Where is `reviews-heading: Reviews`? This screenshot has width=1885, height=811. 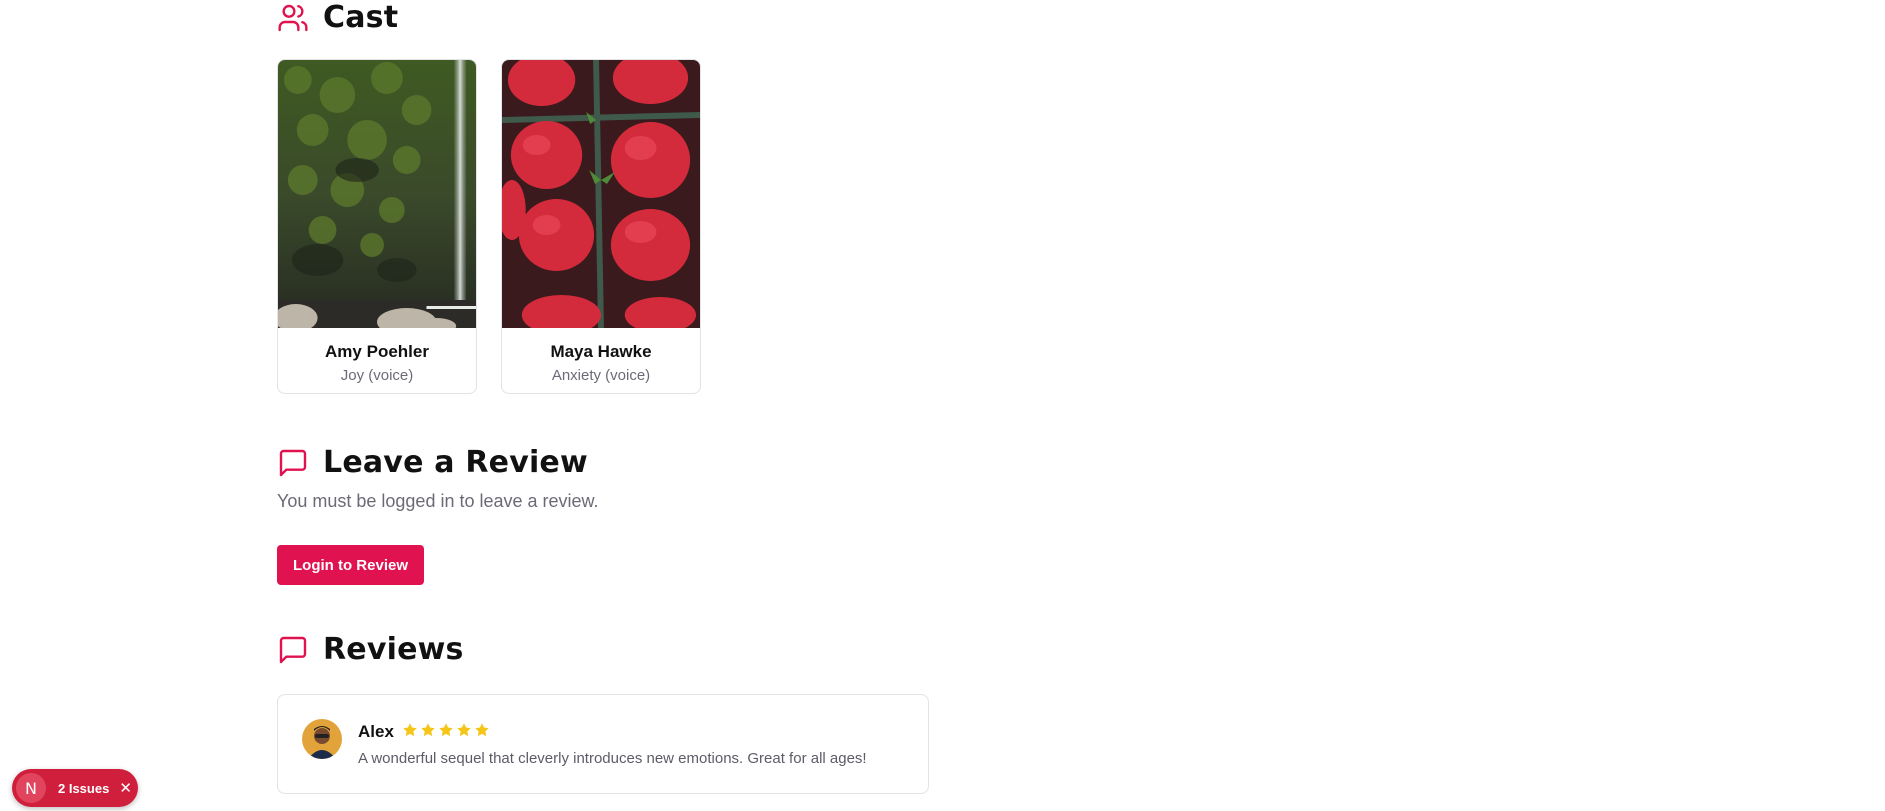 reviews-heading: Reviews is located at coordinates (370, 649).